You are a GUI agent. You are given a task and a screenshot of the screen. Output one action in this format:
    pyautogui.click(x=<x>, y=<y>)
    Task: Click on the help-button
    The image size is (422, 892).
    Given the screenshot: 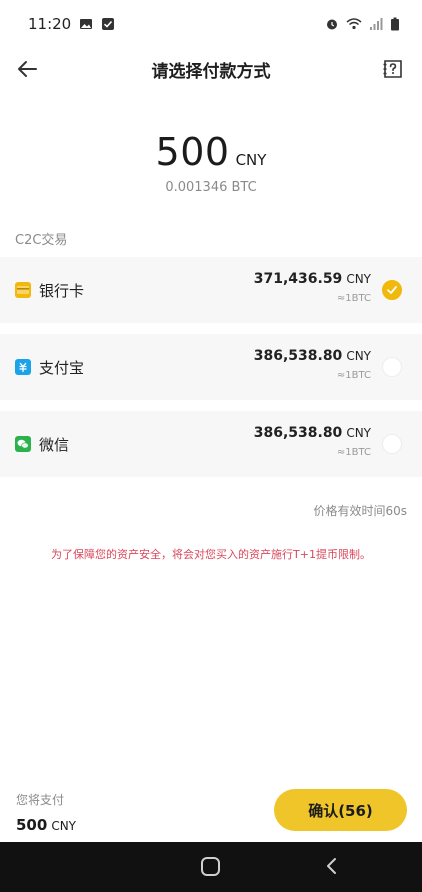 What is the action you would take?
    pyautogui.click(x=393, y=69)
    